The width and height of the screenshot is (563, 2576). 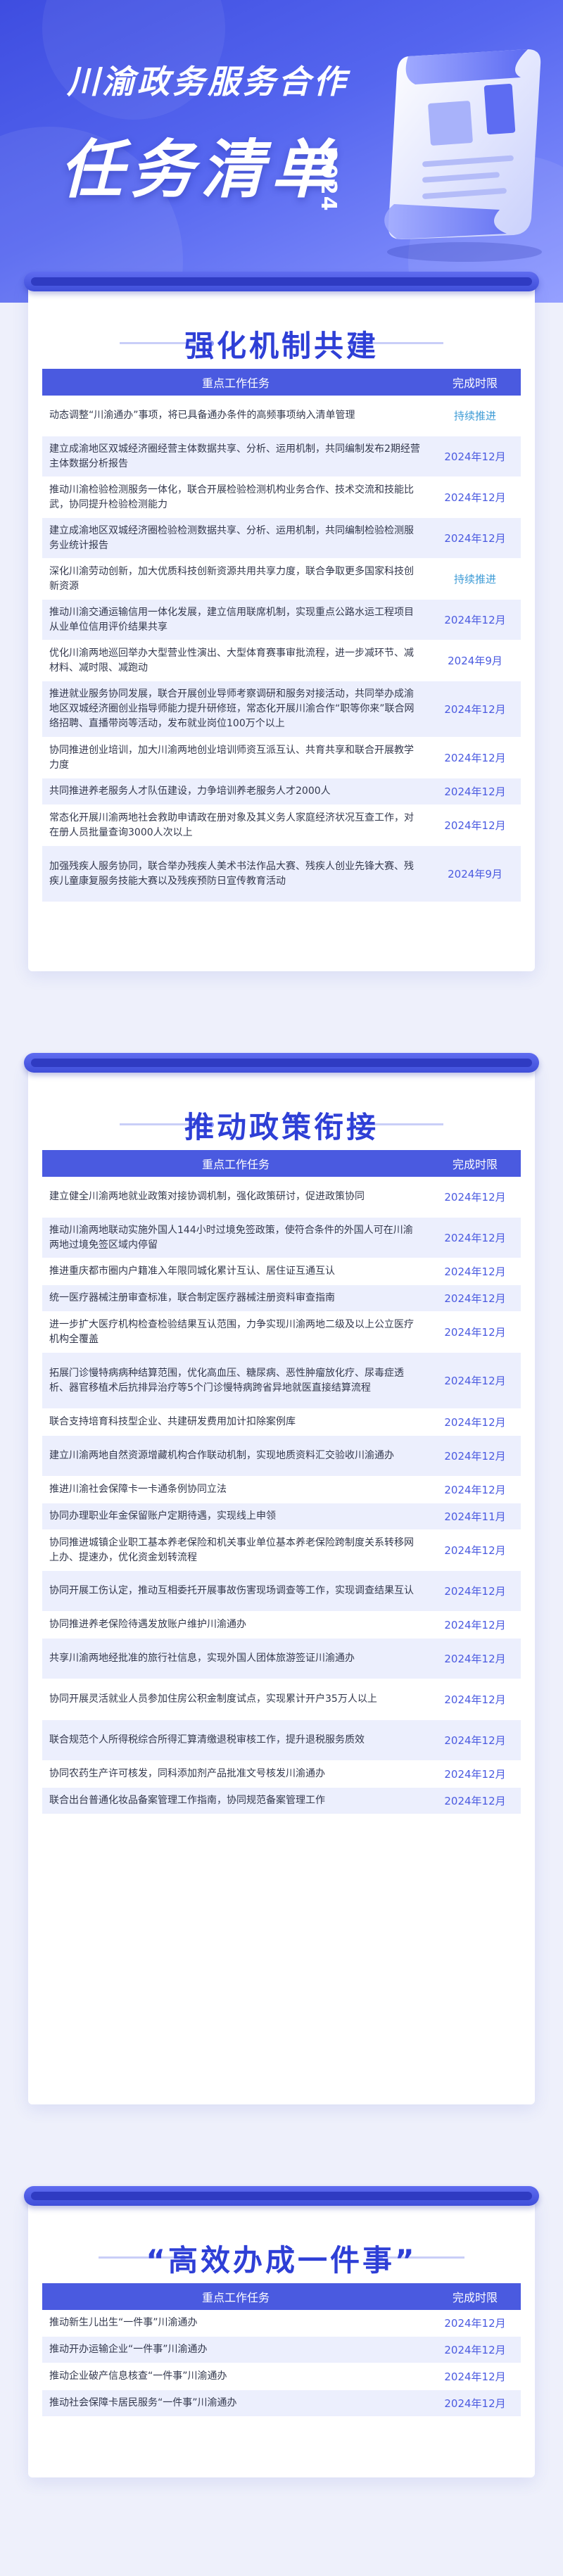 I want to click on deadline-cell: 2024年9月, so click(x=475, y=874).